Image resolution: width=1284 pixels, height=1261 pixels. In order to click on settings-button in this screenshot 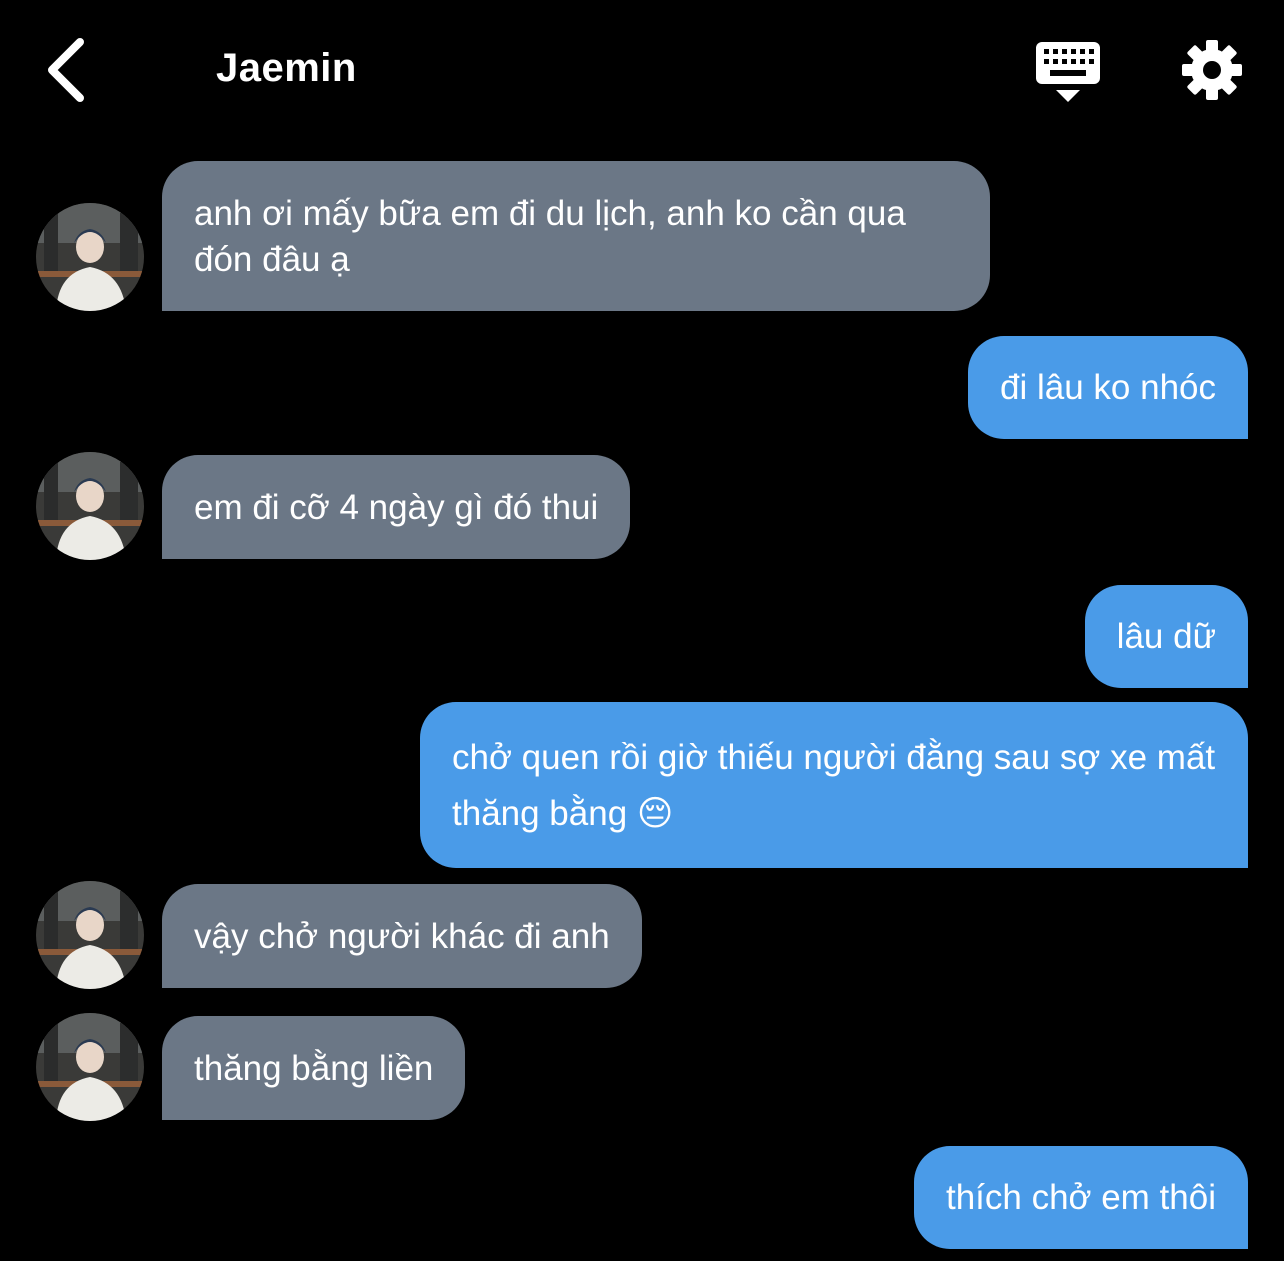, I will do `click(1212, 70)`.